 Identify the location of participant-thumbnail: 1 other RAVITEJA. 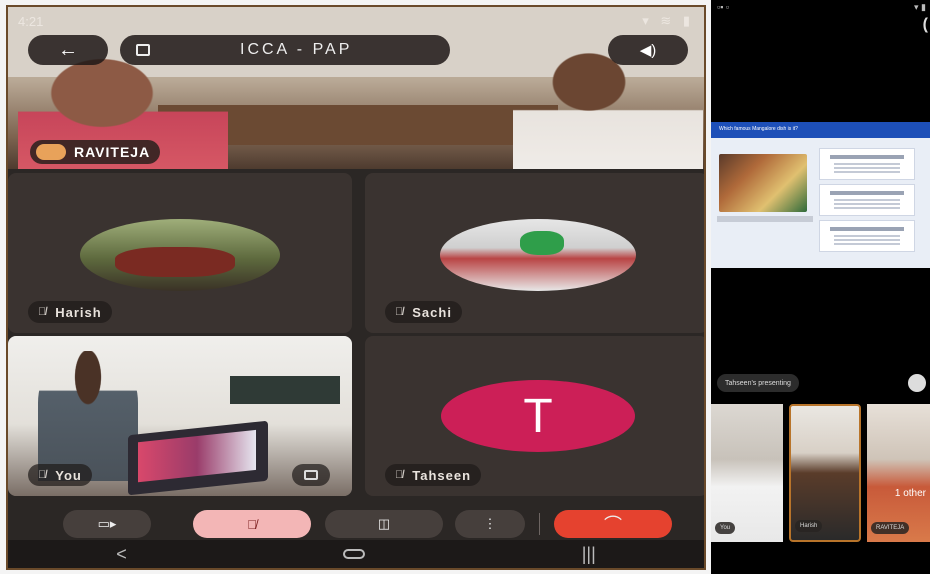
(898, 473).